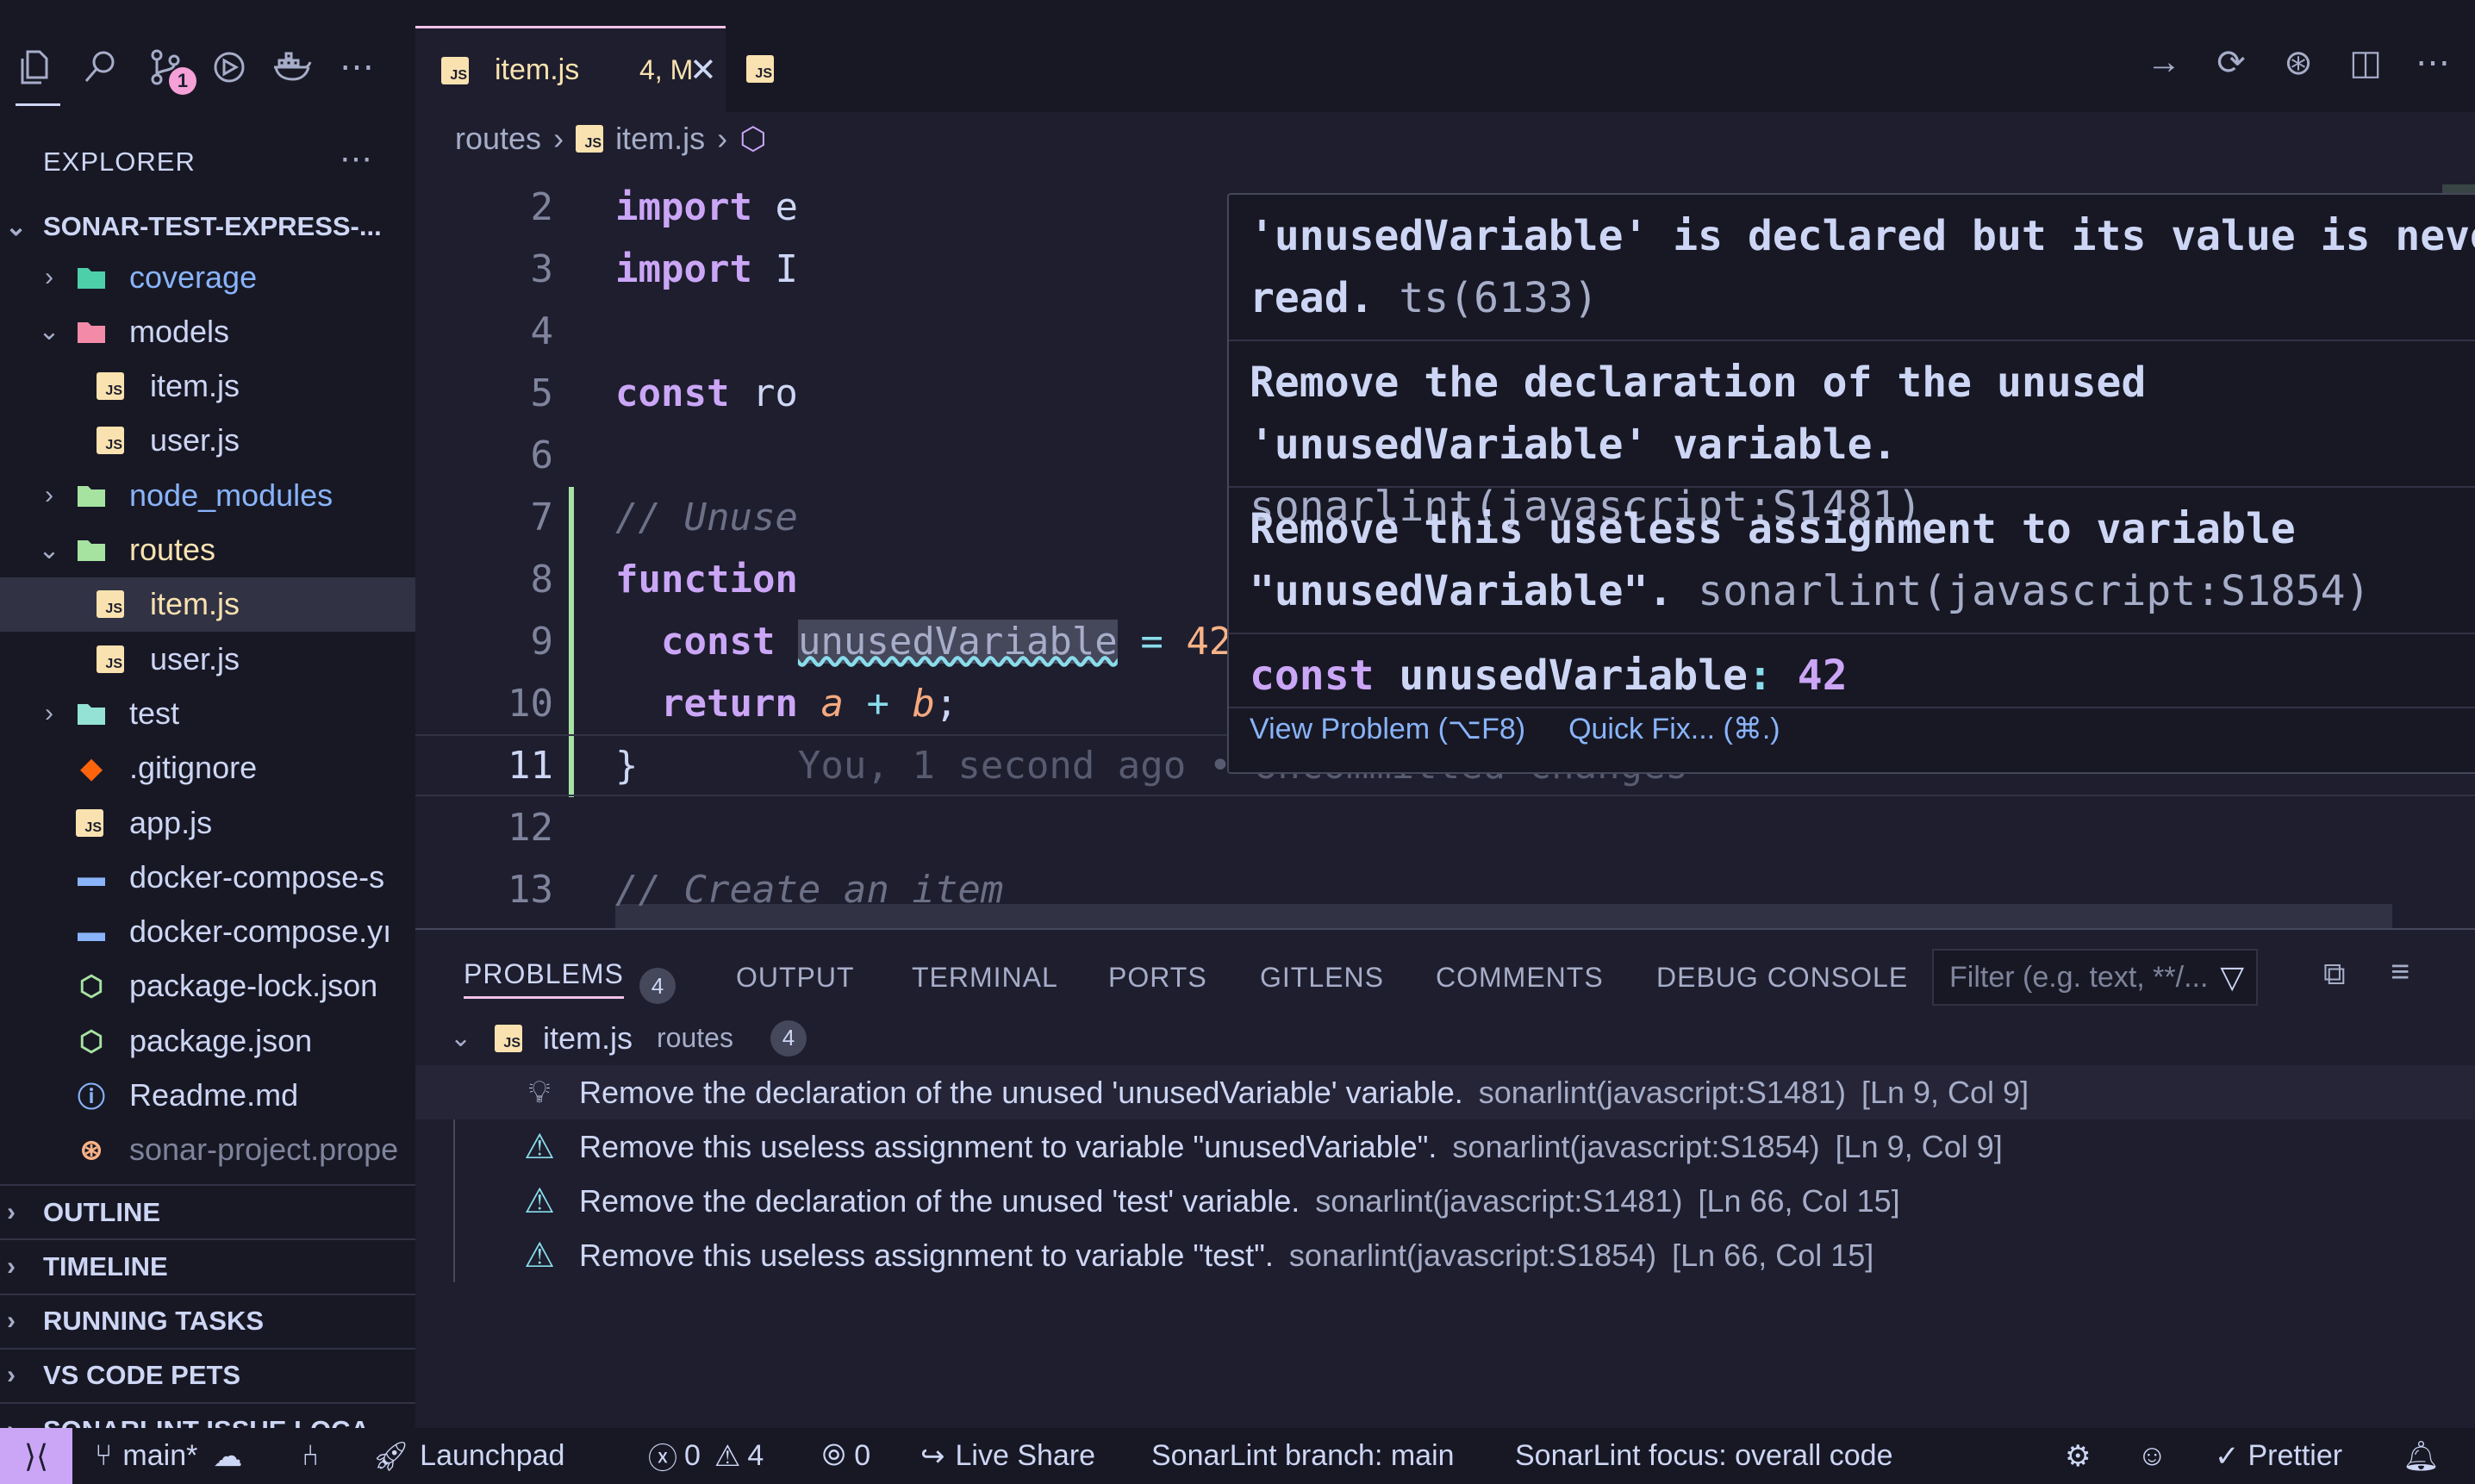 This screenshot has height=1484, width=2475. Describe the element at coordinates (207, 713) in the screenshot. I see `tree-item: › test` at that location.